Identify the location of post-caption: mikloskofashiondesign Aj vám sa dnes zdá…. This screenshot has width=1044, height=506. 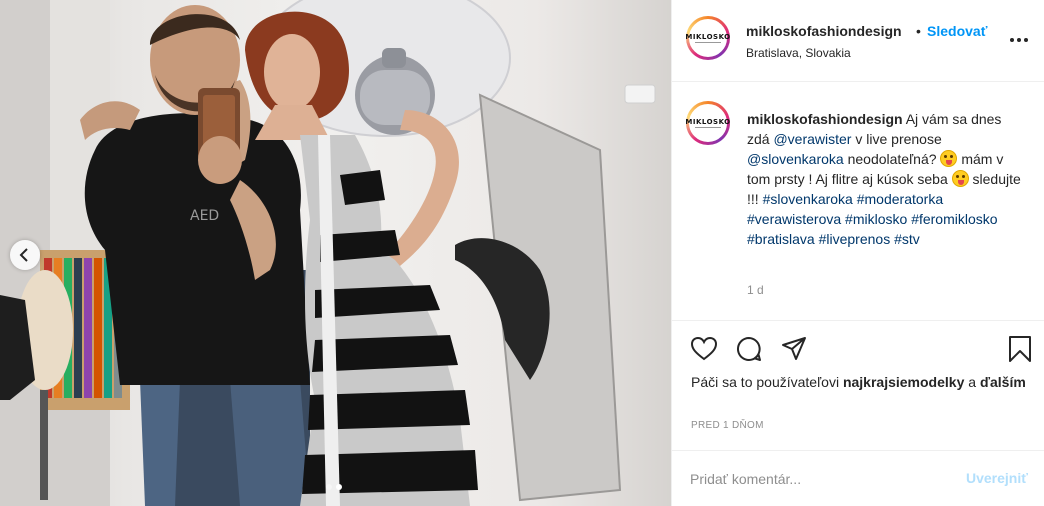
(884, 179).